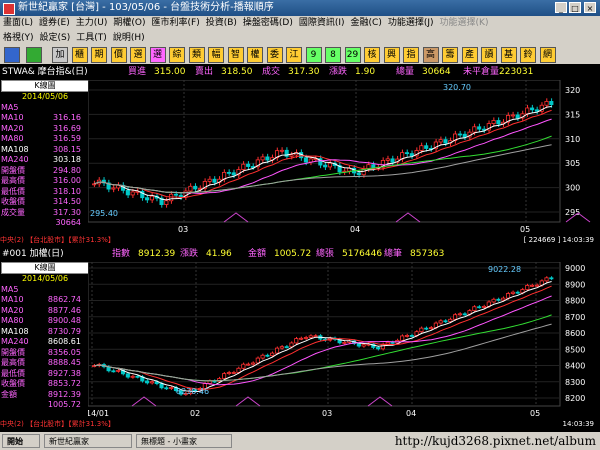  Describe the element at coordinates (575, 349) in the screenshot. I see `y-tick-label: 8500` at that location.